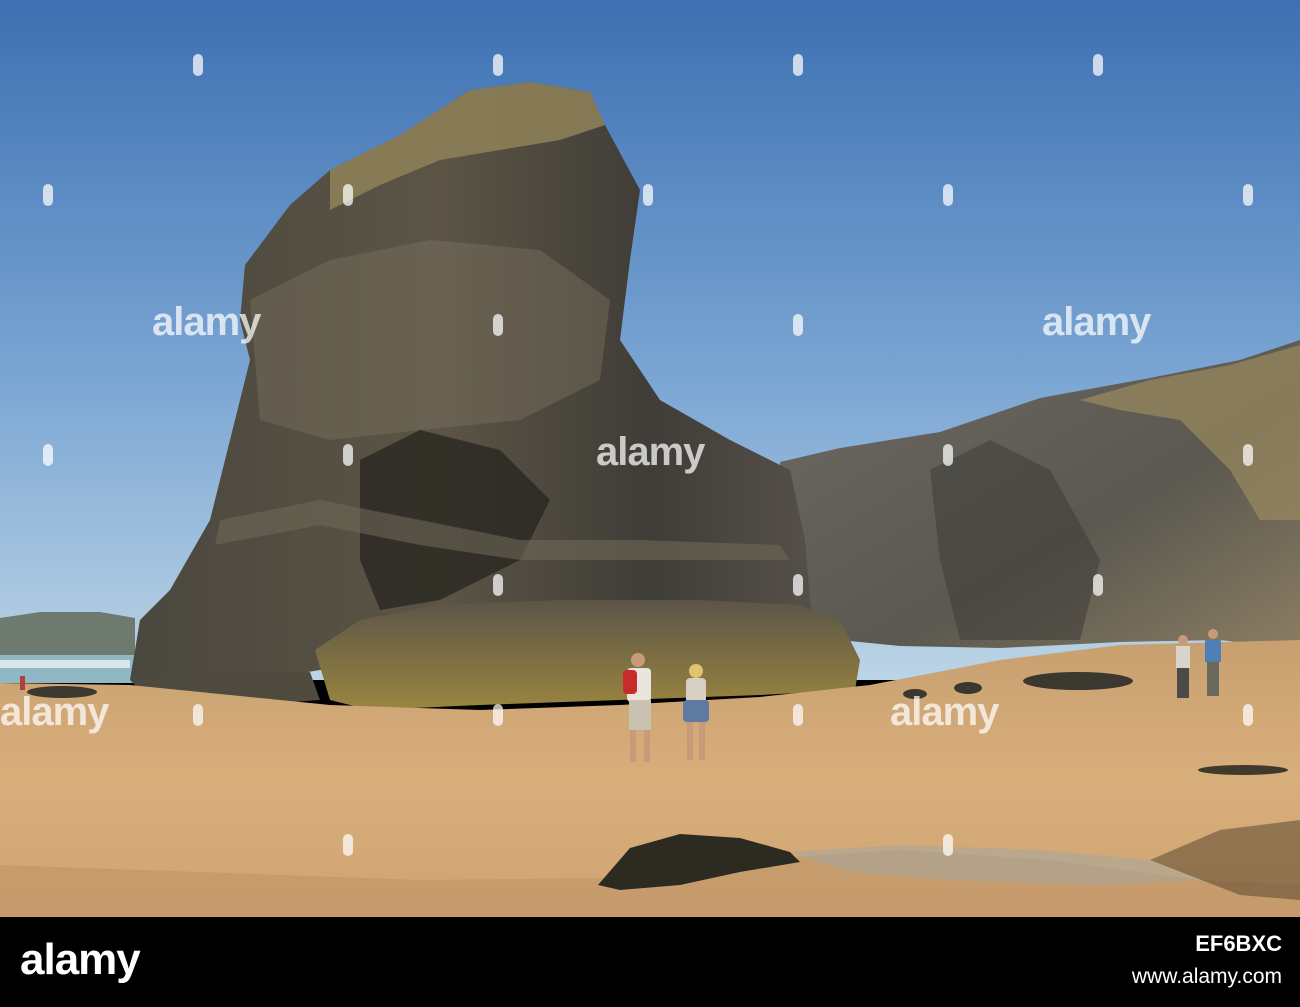 The image size is (1300, 1007). I want to click on surf, so click(65, 664).